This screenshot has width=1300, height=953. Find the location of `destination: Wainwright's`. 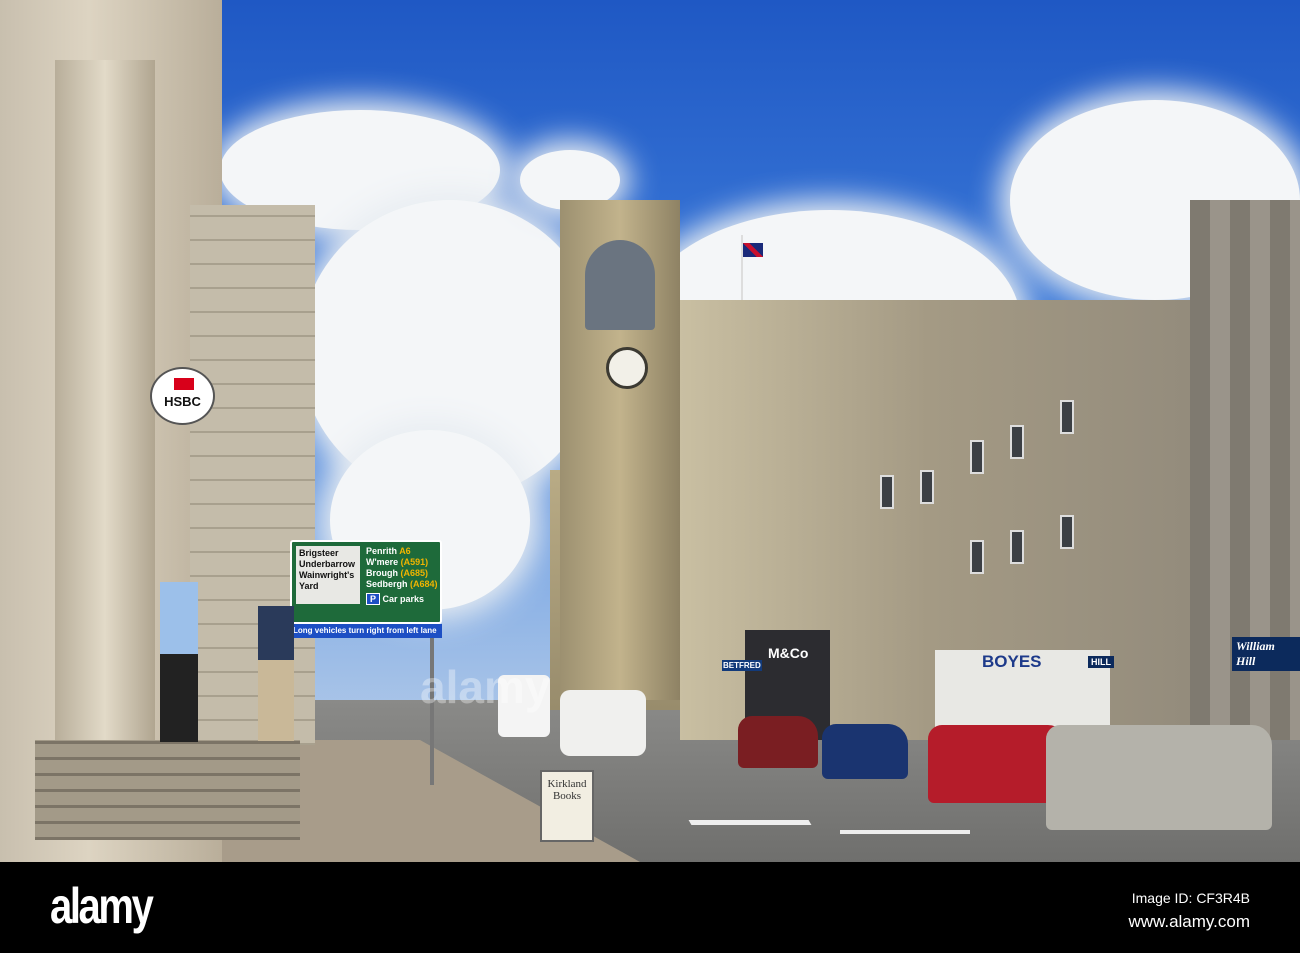

destination: Wainwright's is located at coordinates (327, 575).